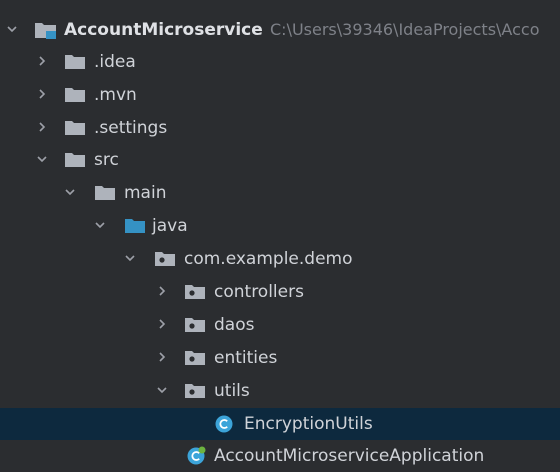 This screenshot has width=560, height=472. Describe the element at coordinates (280, 391) in the screenshot. I see `tree-row-utils: utils` at that location.